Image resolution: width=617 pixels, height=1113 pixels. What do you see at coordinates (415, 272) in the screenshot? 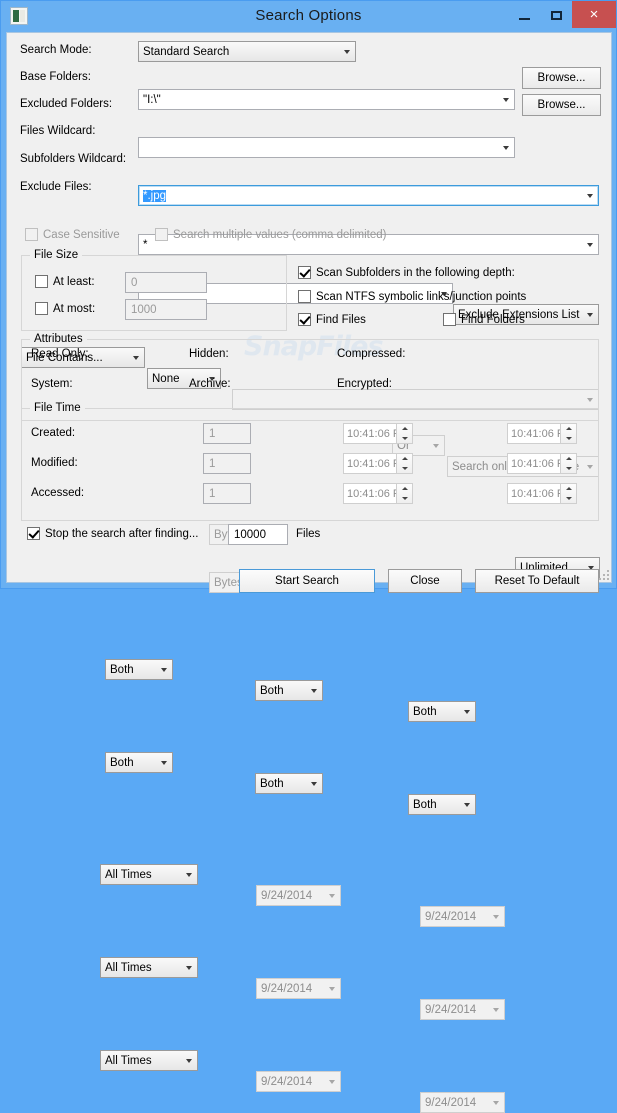
I see `scan-subfolders-label: Scan Subfolders in the following depth:` at bounding box center [415, 272].